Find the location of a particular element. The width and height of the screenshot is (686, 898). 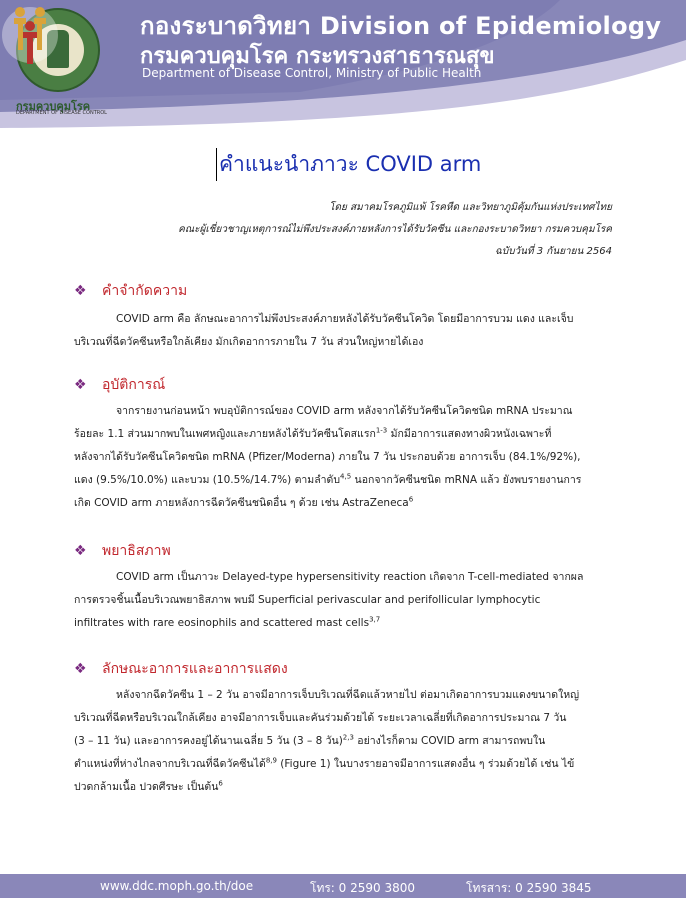

citation: 1-3 is located at coordinates (381, 430).